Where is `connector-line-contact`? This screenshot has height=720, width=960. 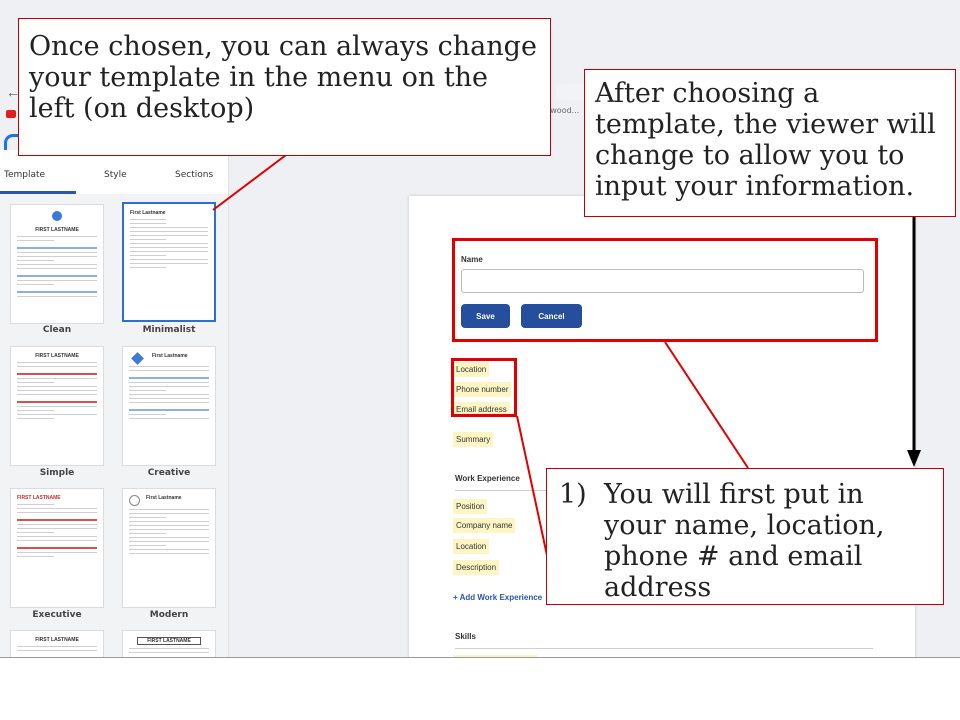
connector-line-contact is located at coordinates (532, 488).